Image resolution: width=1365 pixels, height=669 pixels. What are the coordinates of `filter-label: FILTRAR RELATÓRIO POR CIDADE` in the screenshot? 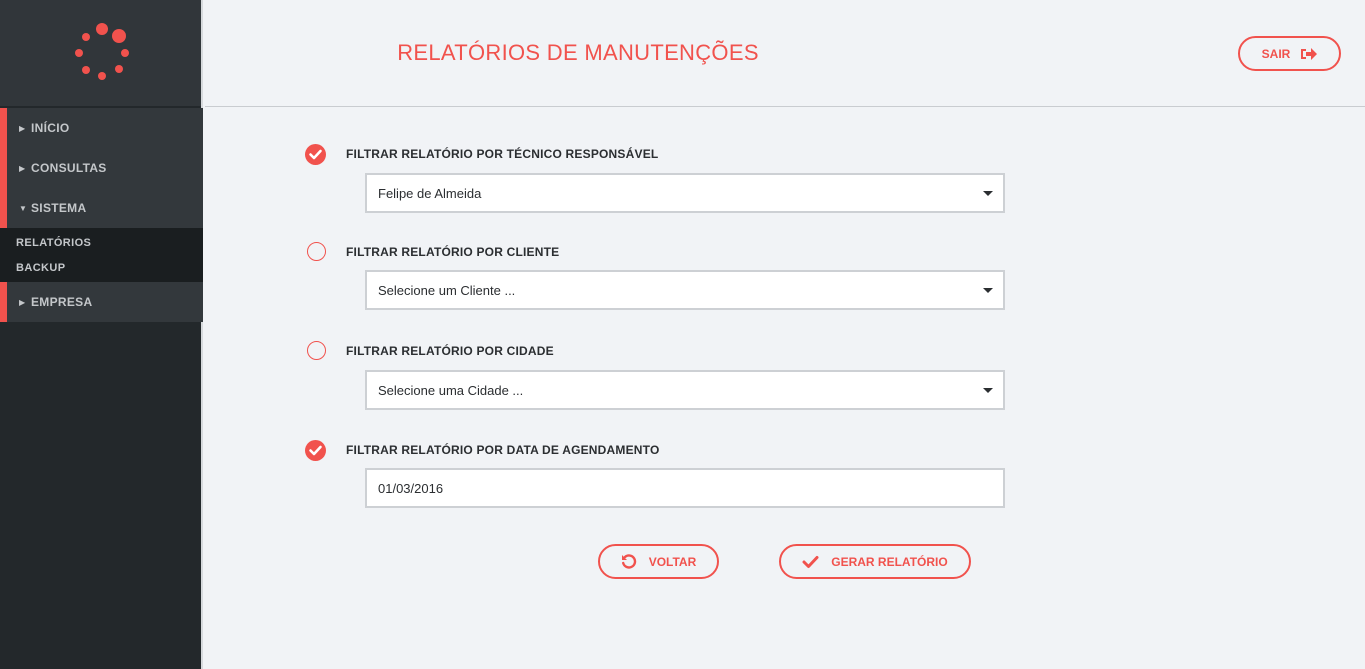 It's located at (450, 351).